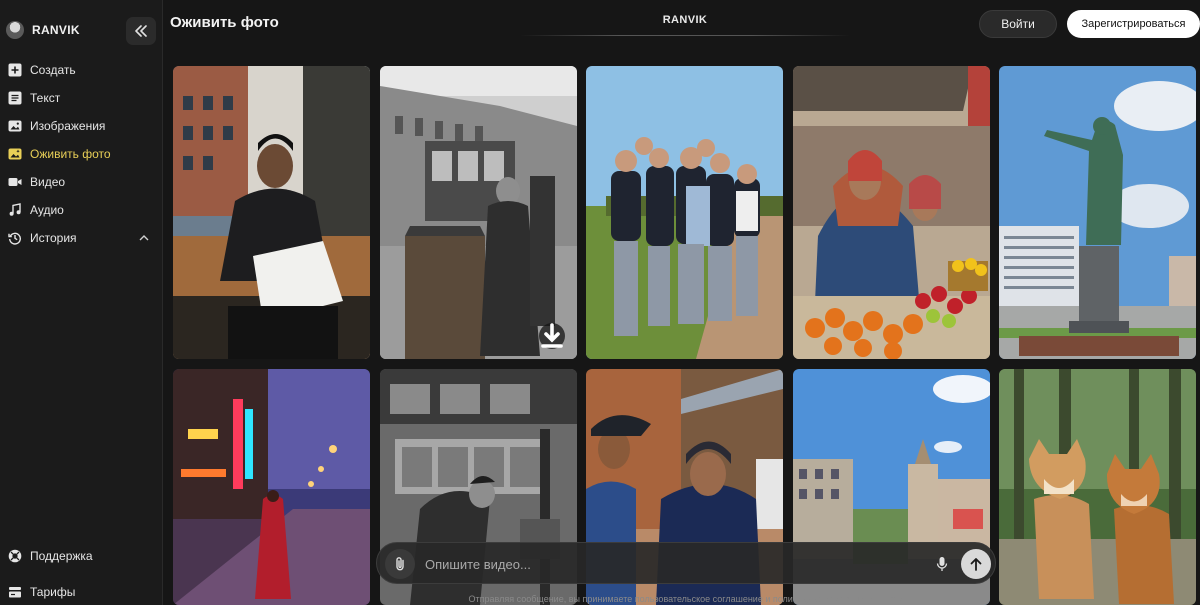 Image resolution: width=1200 pixels, height=605 pixels. I want to click on send-button, so click(976, 564).